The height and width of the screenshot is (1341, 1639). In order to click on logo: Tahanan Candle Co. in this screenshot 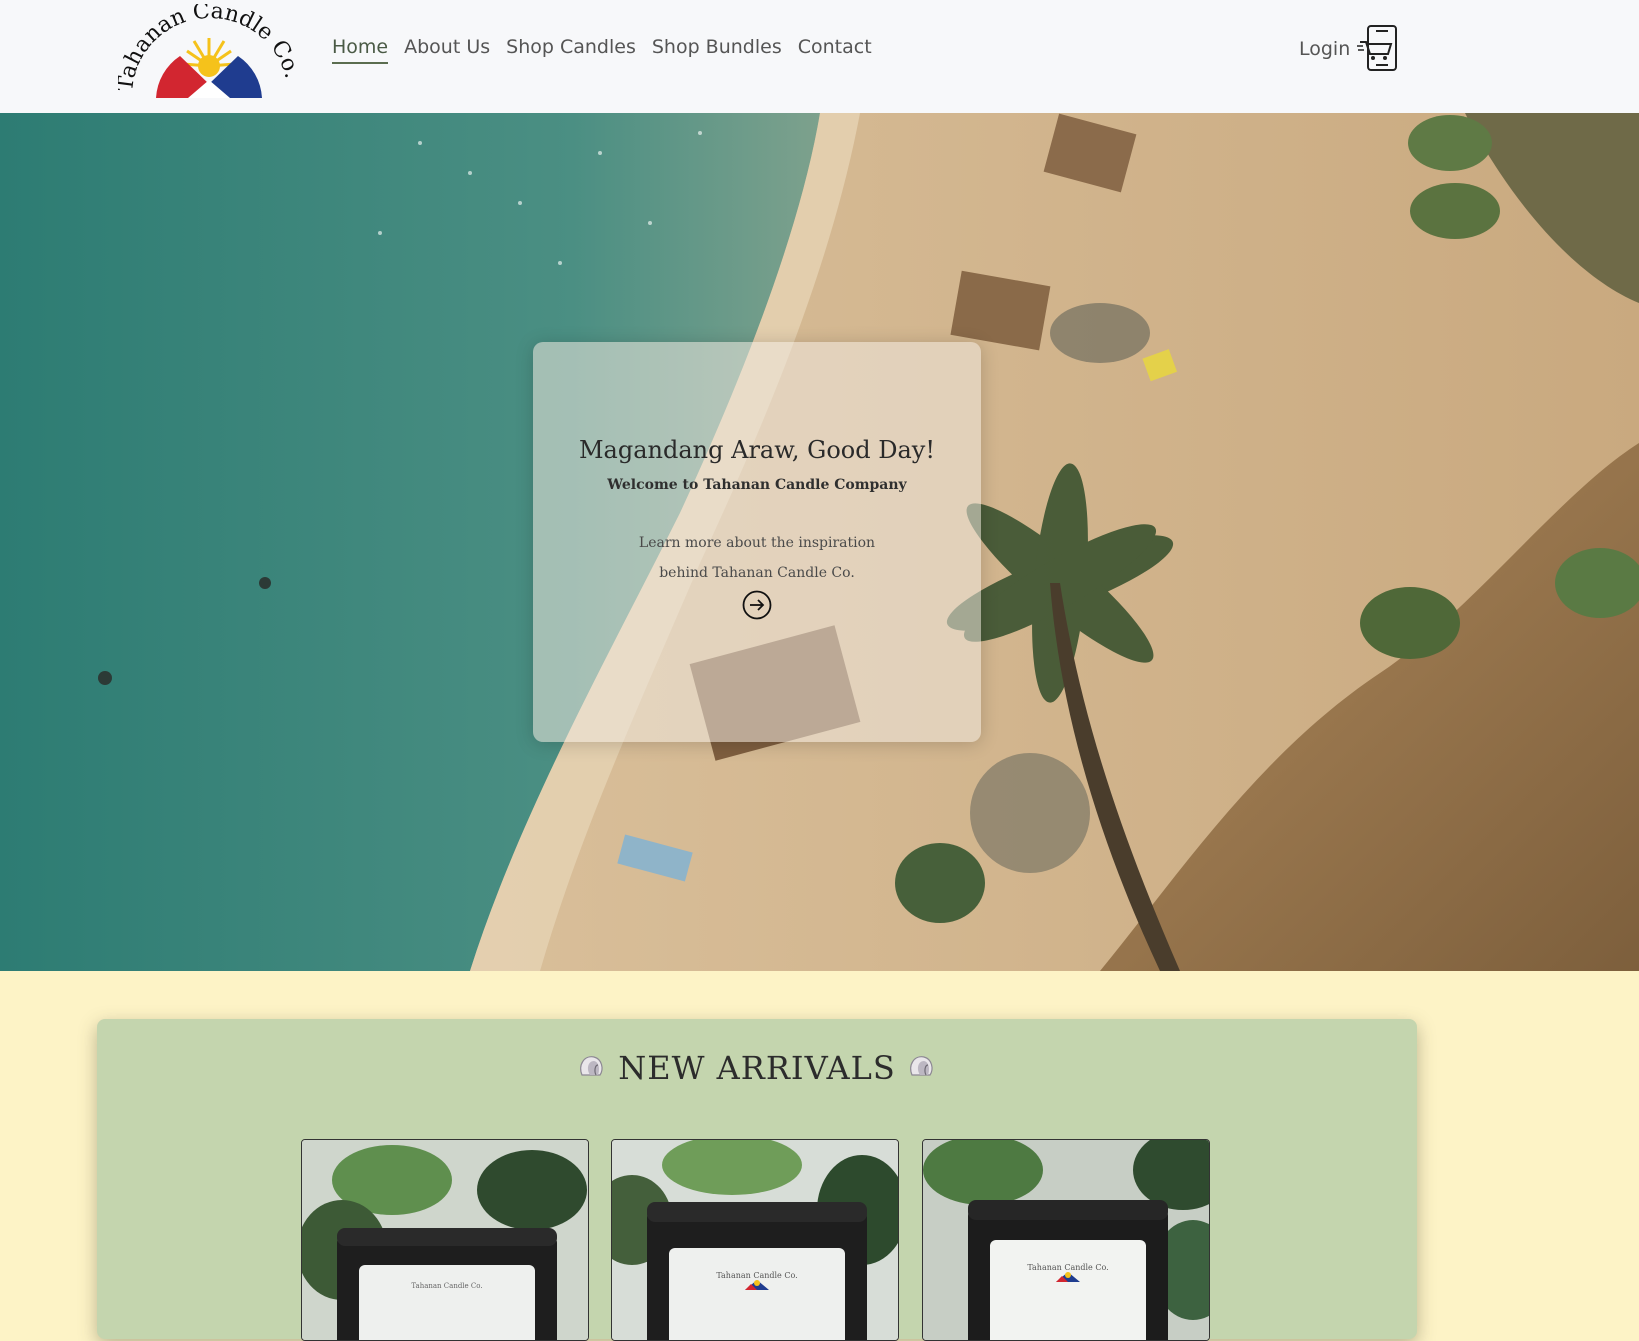, I will do `click(208, 54)`.